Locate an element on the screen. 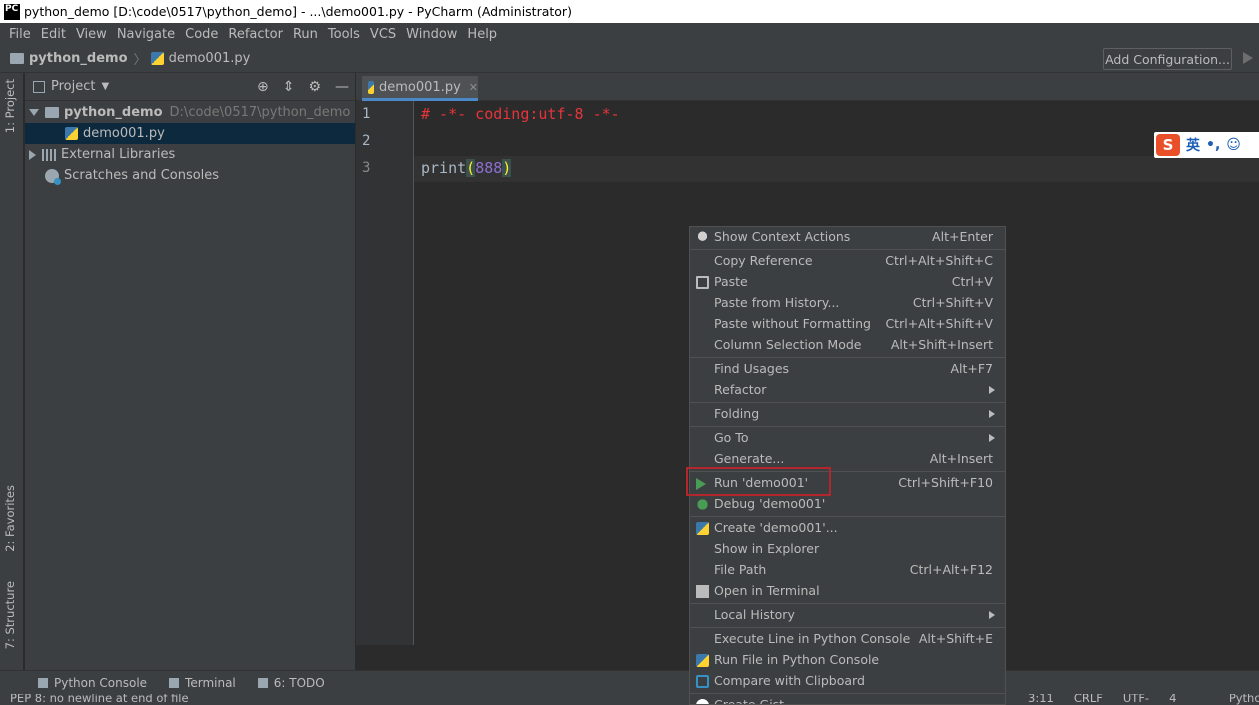 The height and width of the screenshot is (705, 1259). menu-item-paste: Paste Ctrl+V is located at coordinates (847, 282).